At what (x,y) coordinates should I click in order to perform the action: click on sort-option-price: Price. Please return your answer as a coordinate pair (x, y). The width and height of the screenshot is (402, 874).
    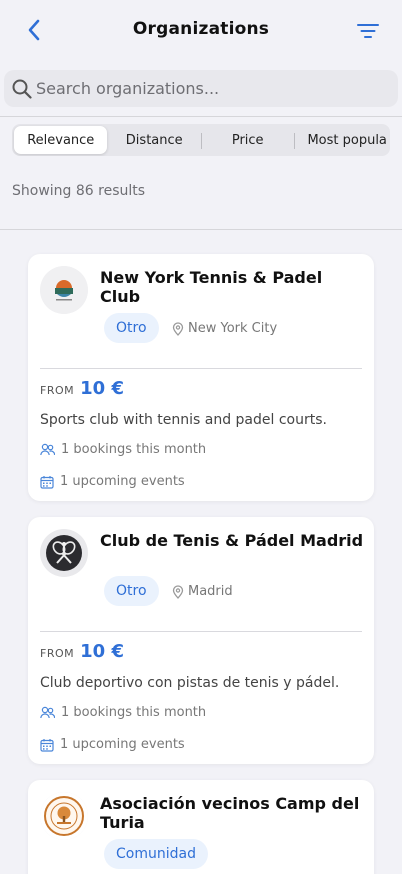
    Looking at the image, I should click on (247, 140).